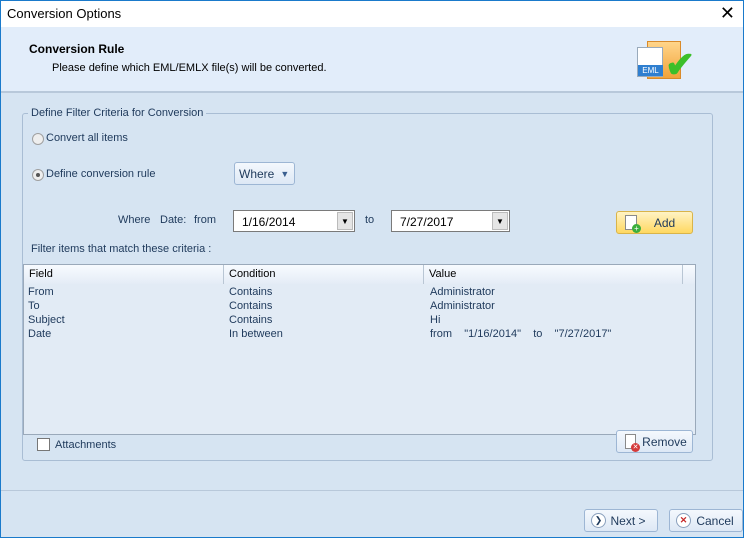  Describe the element at coordinates (121, 249) in the screenshot. I see `filter-label: Filter items that match these criteria :` at that location.